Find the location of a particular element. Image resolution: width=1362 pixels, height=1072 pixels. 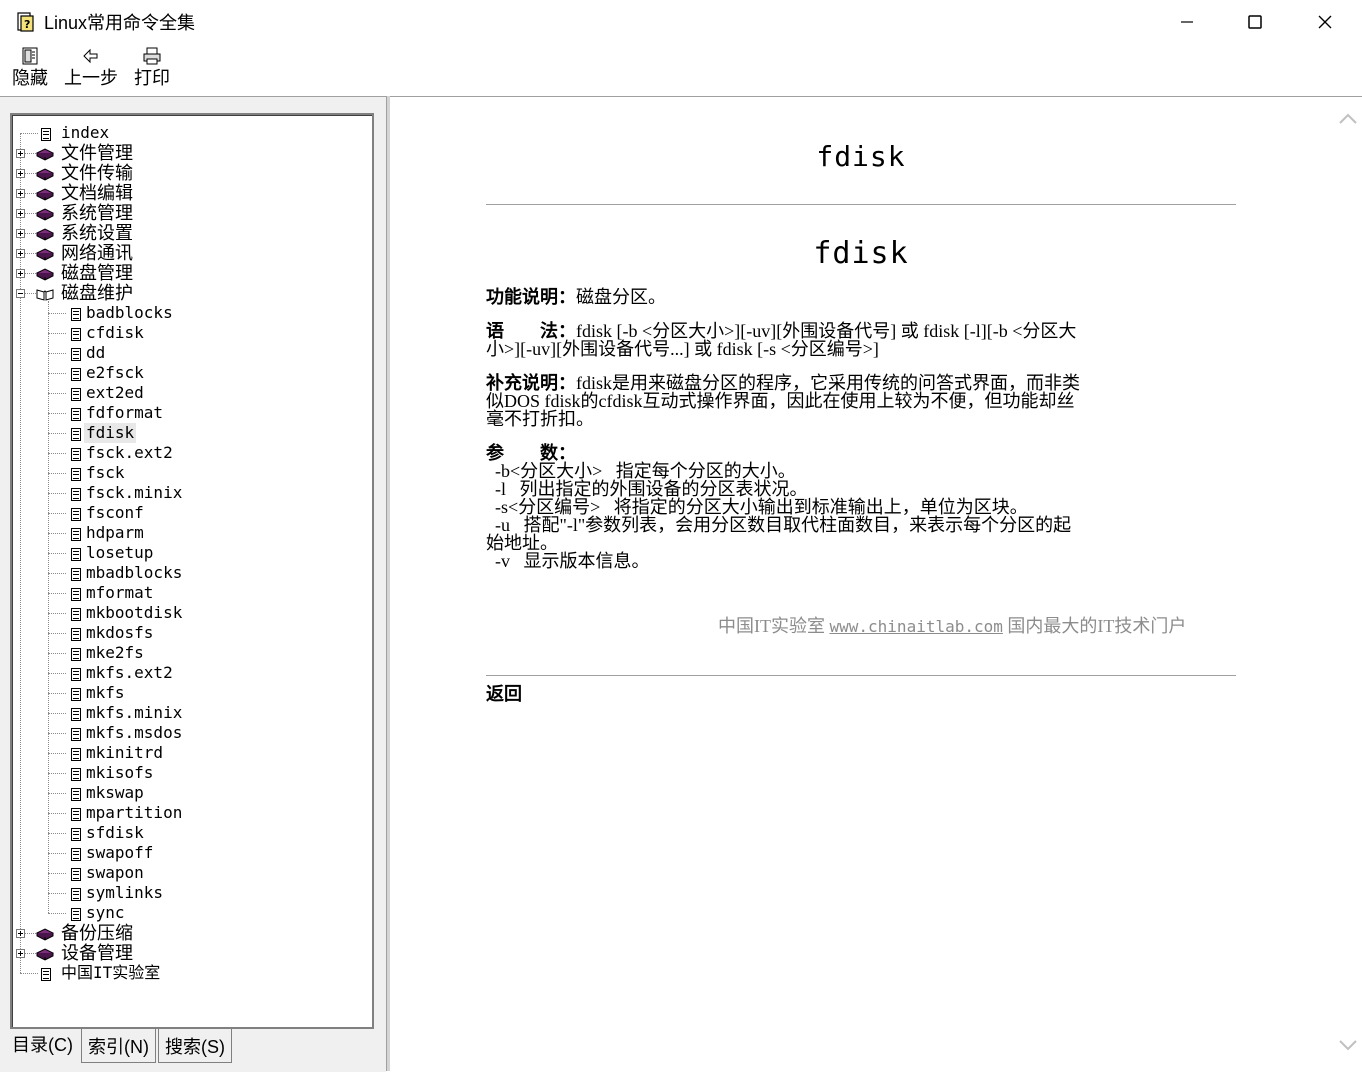

print-label: 打印 is located at coordinates (152, 78).